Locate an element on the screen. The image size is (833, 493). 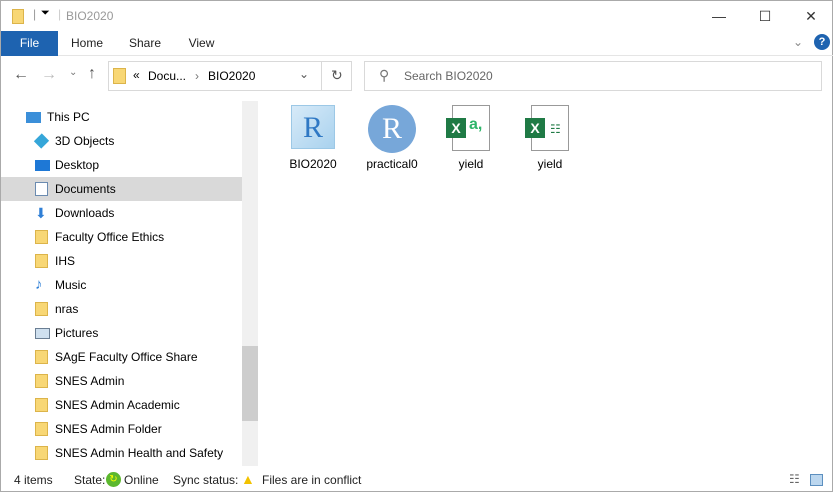
address-bar: « Docu... › BIO2020 ⌄ ↻ is located at coordinates (230, 76).